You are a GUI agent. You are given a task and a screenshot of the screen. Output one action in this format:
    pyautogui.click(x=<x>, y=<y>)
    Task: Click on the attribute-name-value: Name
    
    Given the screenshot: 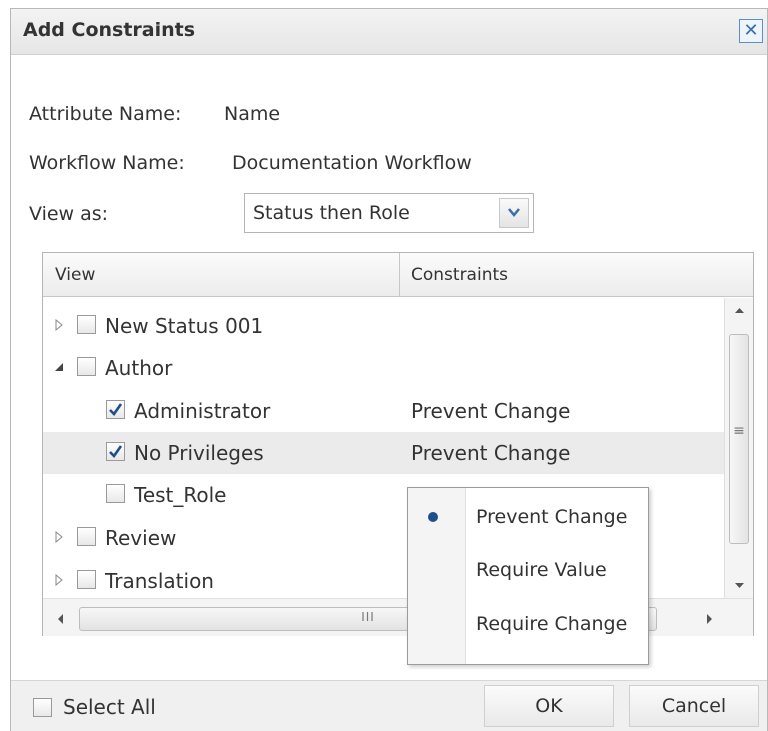 What is the action you would take?
    pyautogui.click(x=252, y=114)
    